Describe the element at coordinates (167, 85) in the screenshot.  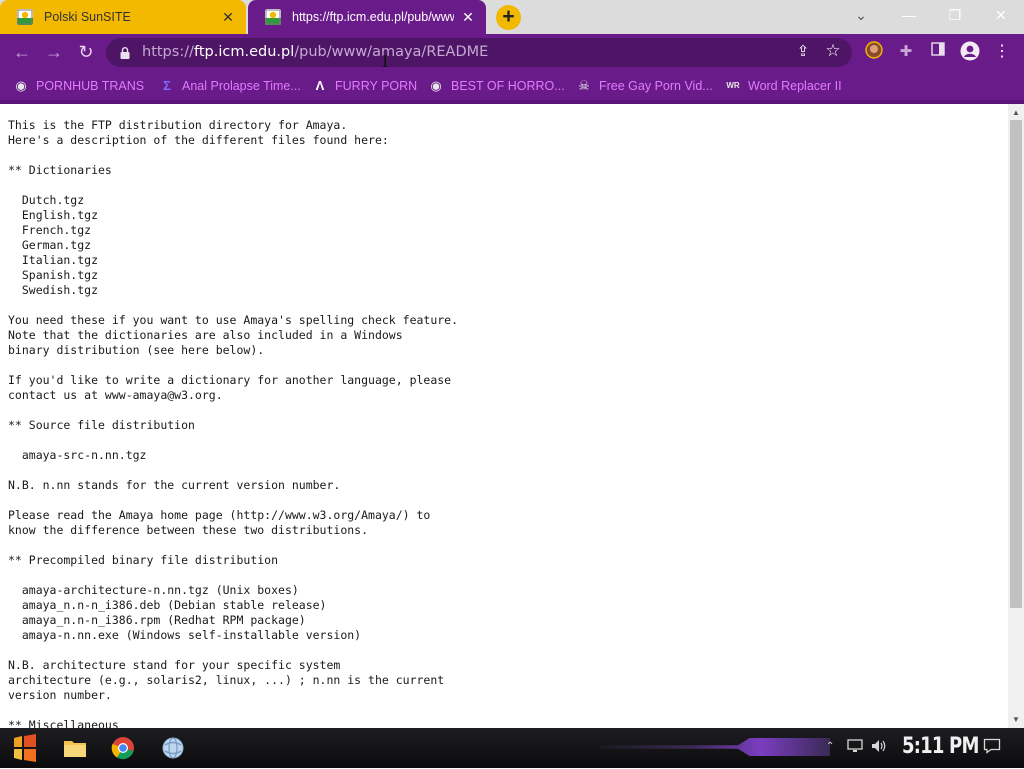
I see `sigma-icon: Σ` at that location.